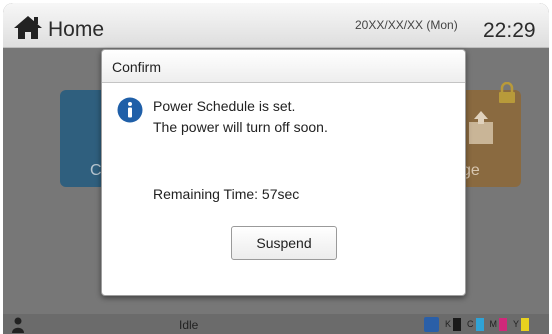 The width and height of the screenshot is (552, 334). What do you see at coordinates (406, 25) in the screenshot?
I see `date-display: 20XX/XX/XX (Mon)` at bounding box center [406, 25].